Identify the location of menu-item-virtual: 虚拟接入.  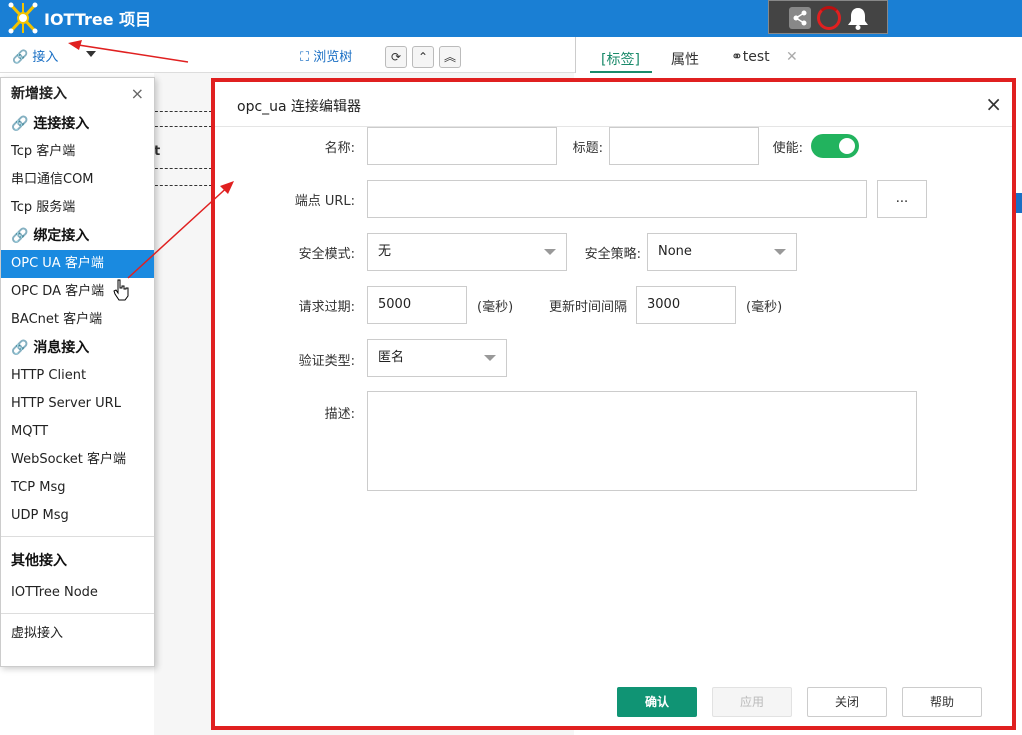
(77, 634).